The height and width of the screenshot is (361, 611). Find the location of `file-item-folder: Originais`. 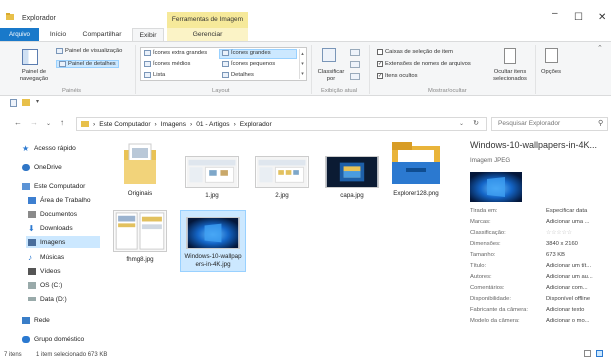

file-item-folder: Originais is located at coordinates (140, 169).